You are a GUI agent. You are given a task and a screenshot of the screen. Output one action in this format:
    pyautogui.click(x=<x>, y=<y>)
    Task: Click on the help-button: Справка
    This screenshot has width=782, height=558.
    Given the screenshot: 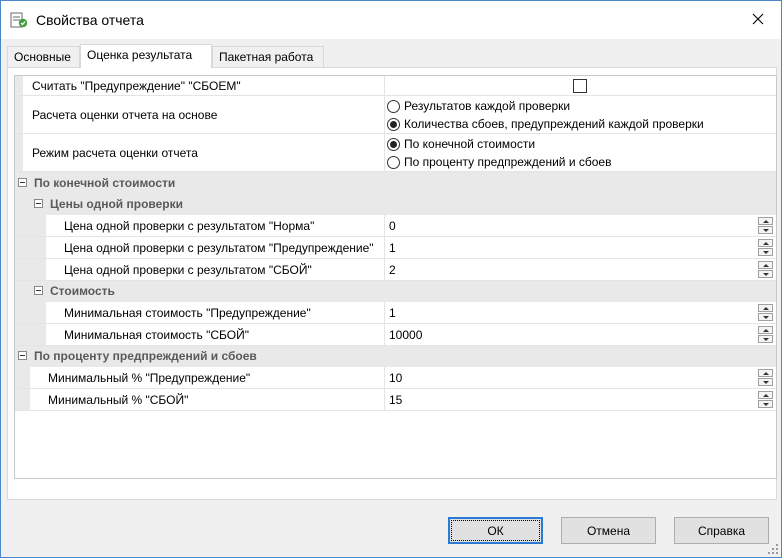 What is the action you would take?
    pyautogui.click(x=721, y=530)
    